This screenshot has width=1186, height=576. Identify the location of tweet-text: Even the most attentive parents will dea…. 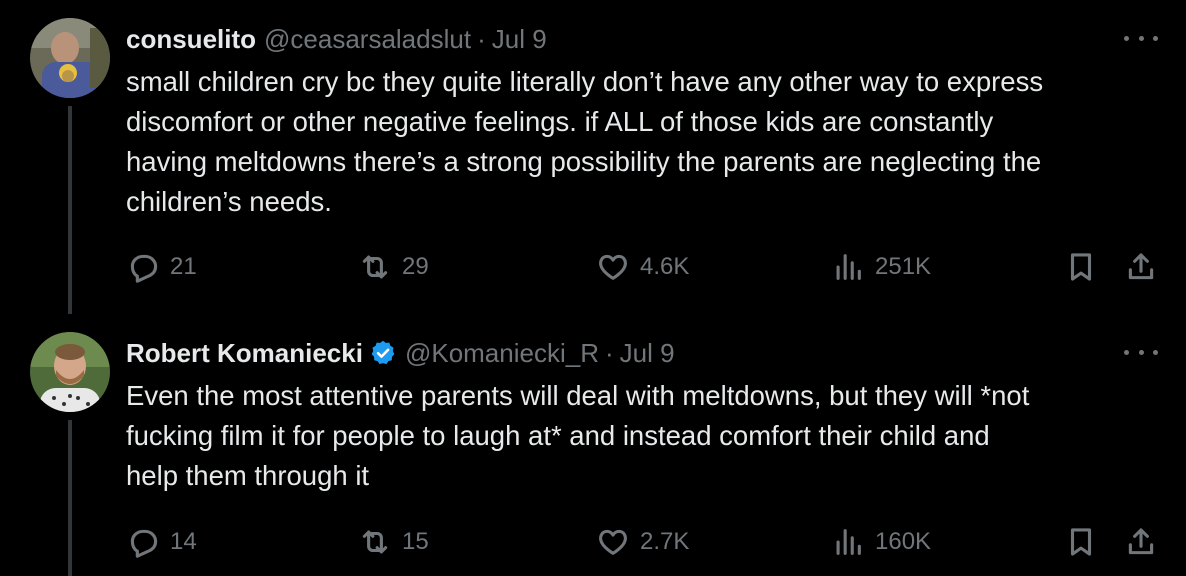
(578, 435).